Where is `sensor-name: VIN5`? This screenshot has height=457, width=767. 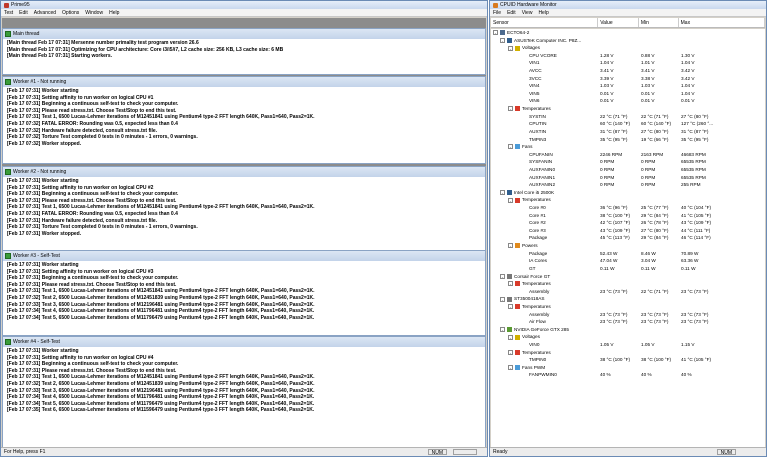
sensor-name: VIN5 is located at coordinates (534, 93).